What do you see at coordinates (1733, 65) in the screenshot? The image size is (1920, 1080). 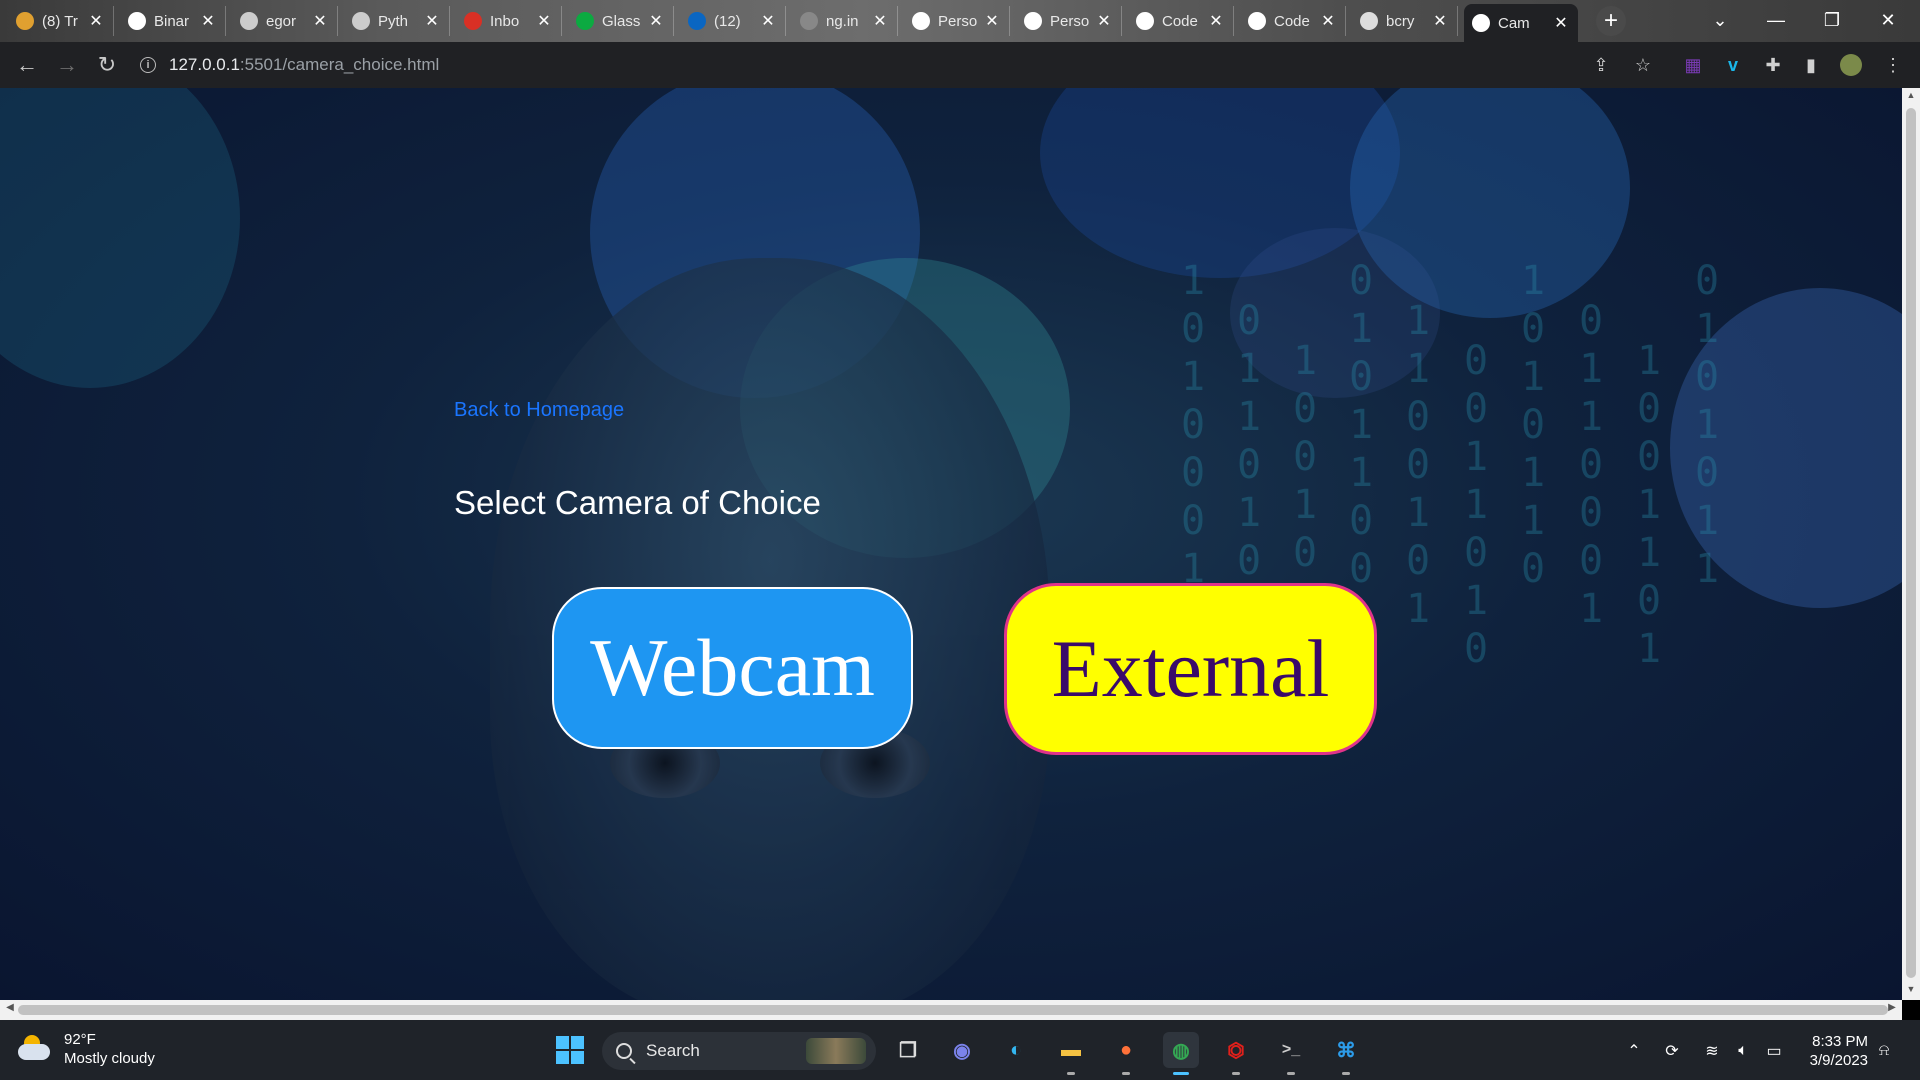 I see `vimeo-extension-icon: v` at bounding box center [1733, 65].